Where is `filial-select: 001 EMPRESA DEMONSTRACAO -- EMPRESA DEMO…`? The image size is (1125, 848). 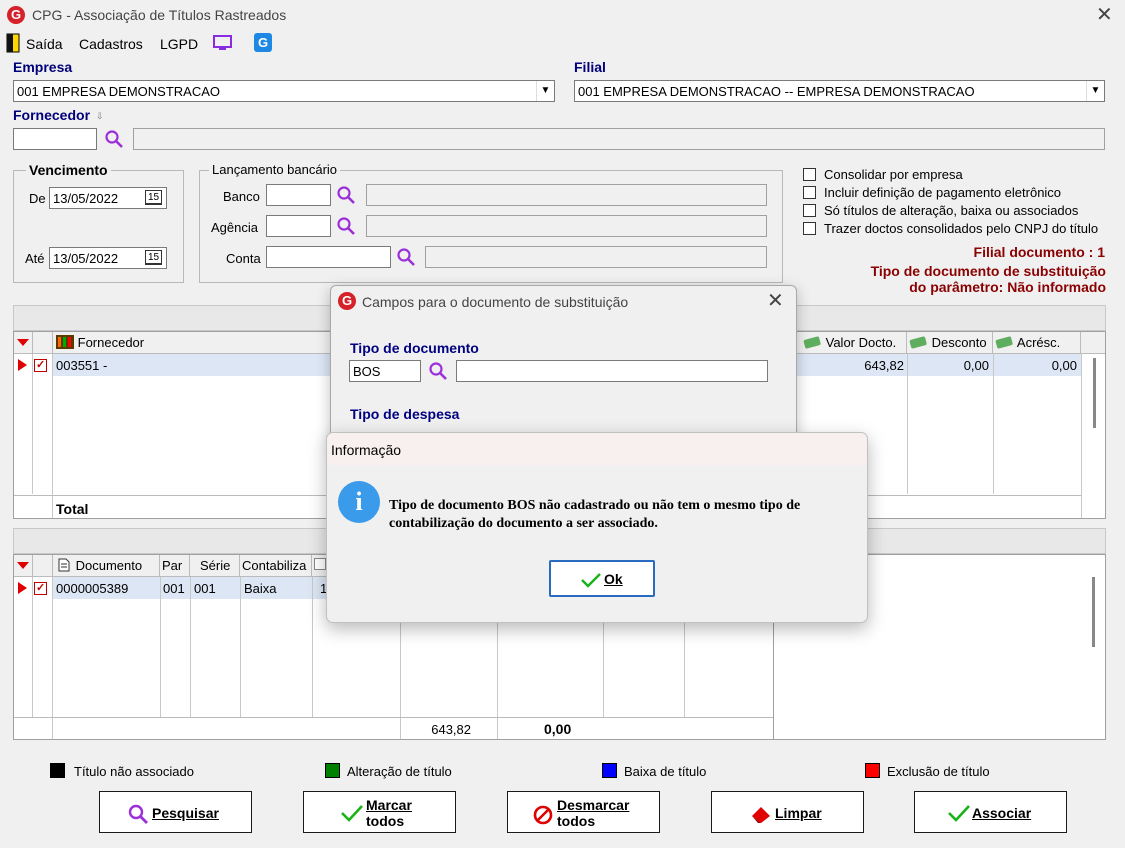
filial-select: 001 EMPRESA DEMONSTRACAO -- EMPRESA DEMO… is located at coordinates (839, 91).